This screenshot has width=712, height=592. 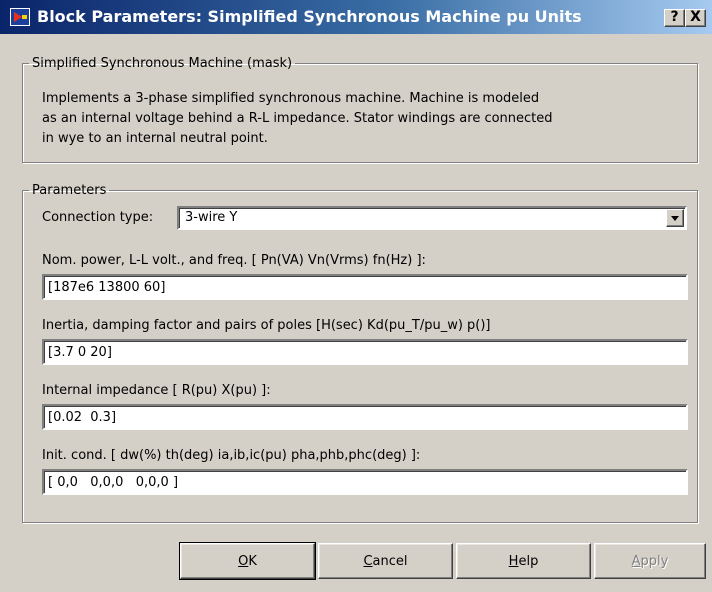 I want to click on cancel-button: Cancel, so click(x=385, y=561).